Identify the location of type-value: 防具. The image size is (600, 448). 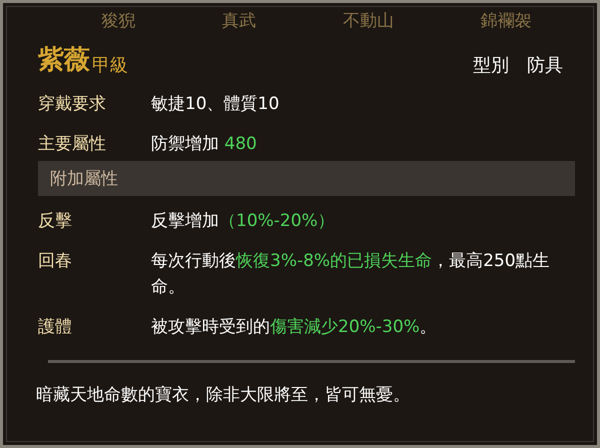
(545, 65).